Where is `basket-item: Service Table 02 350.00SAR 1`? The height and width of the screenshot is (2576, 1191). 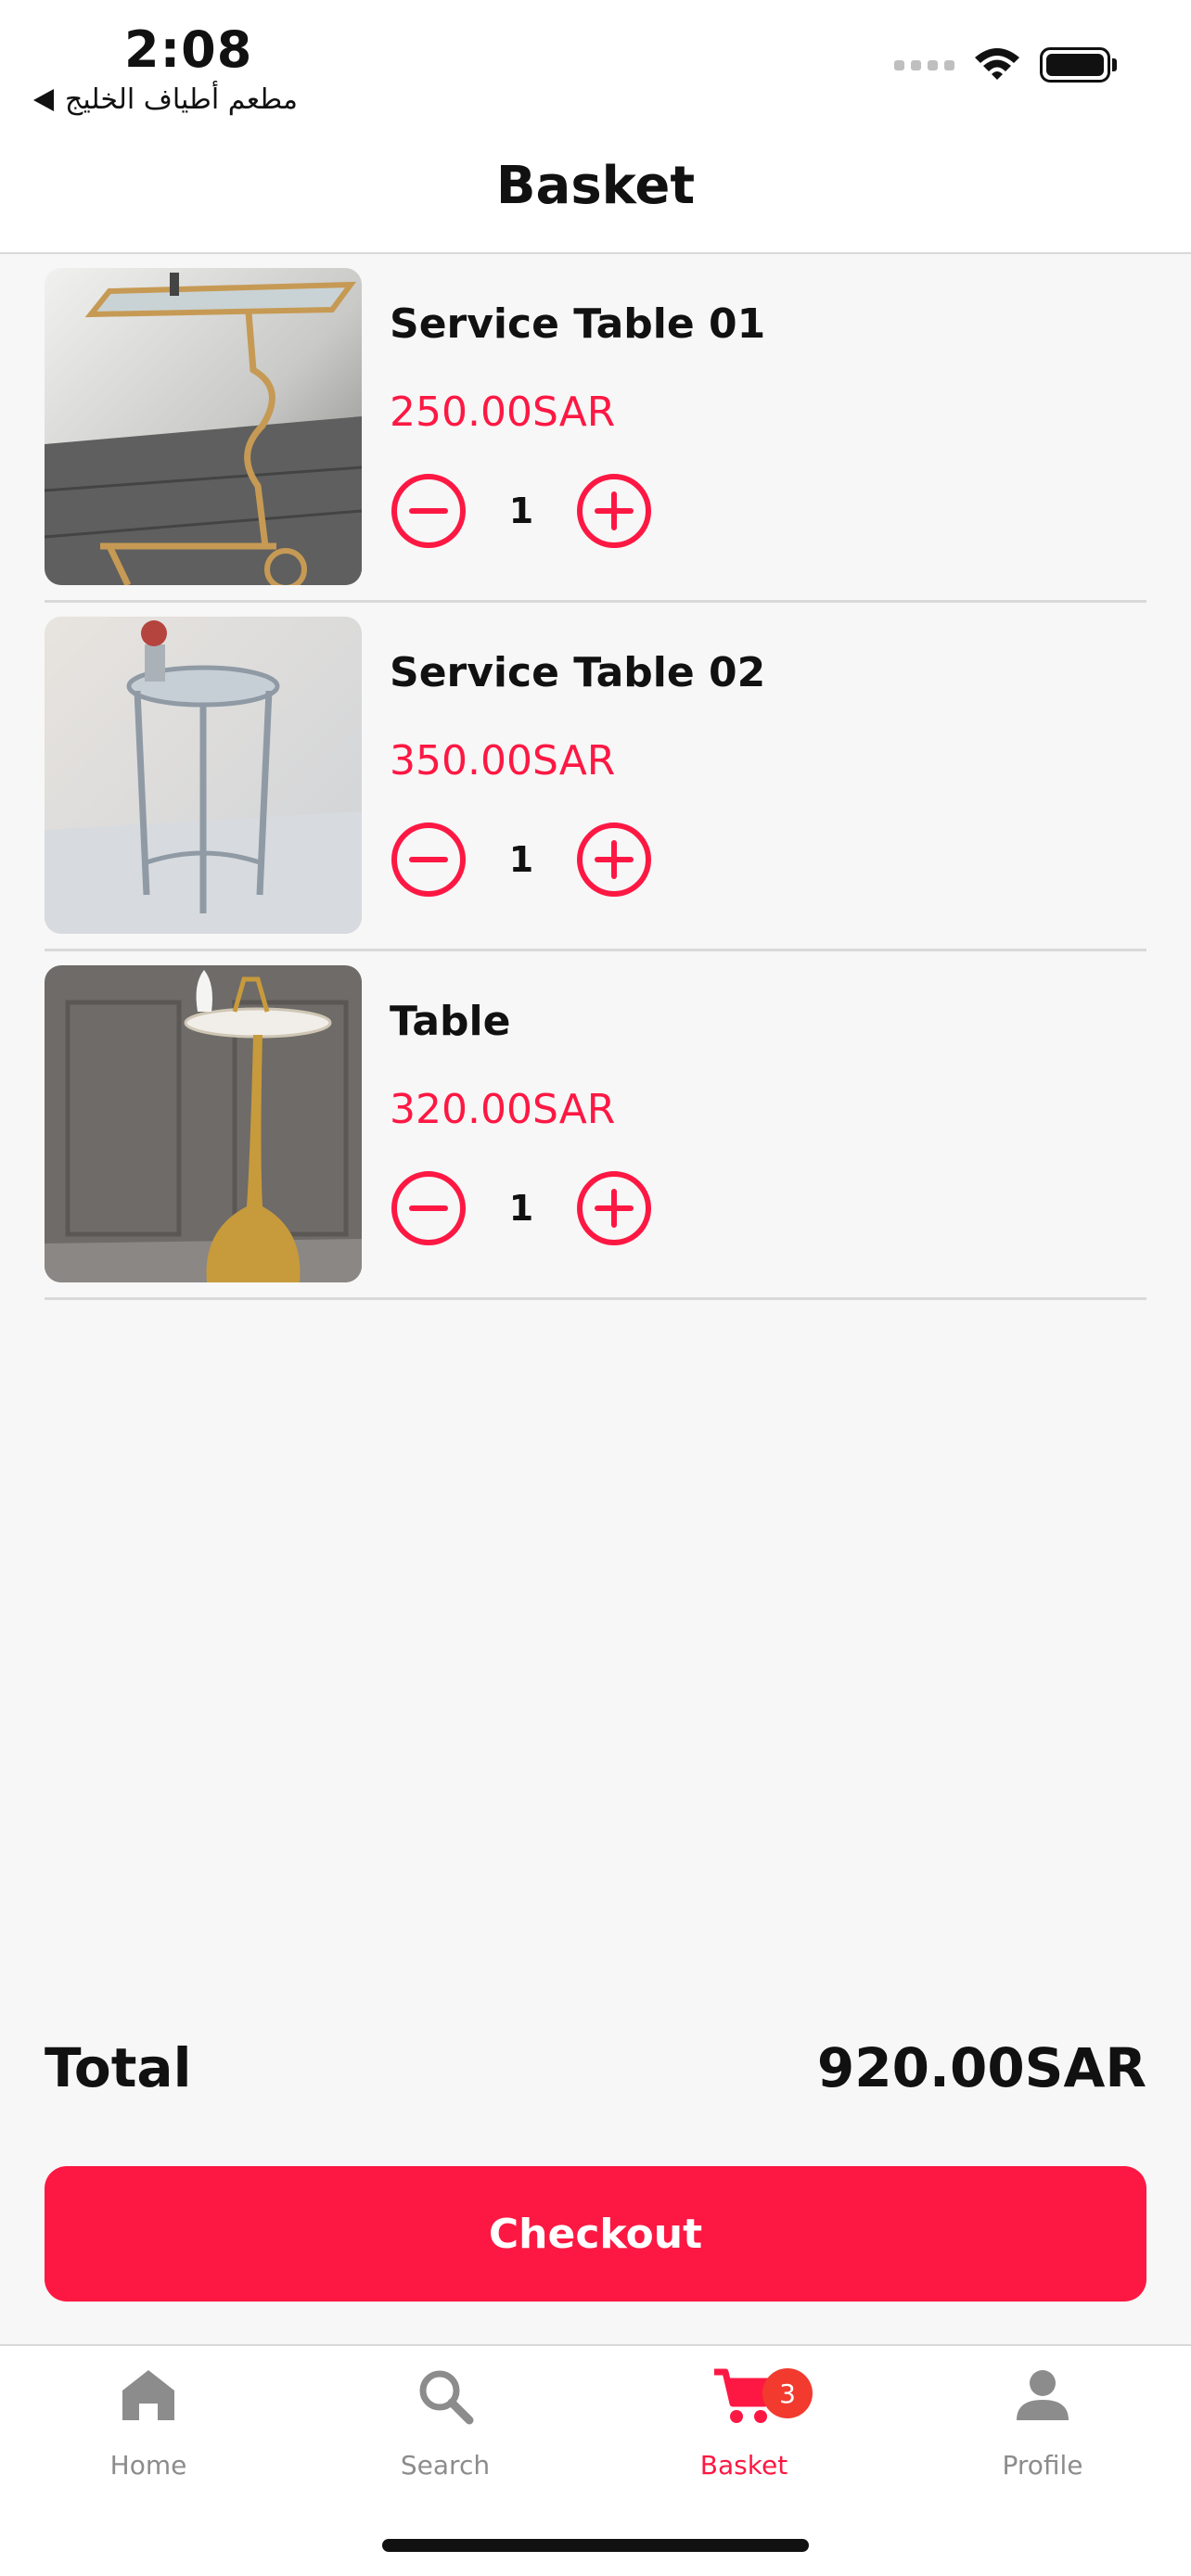
basket-item: Service Table 02 350.00SAR 1 is located at coordinates (595, 777).